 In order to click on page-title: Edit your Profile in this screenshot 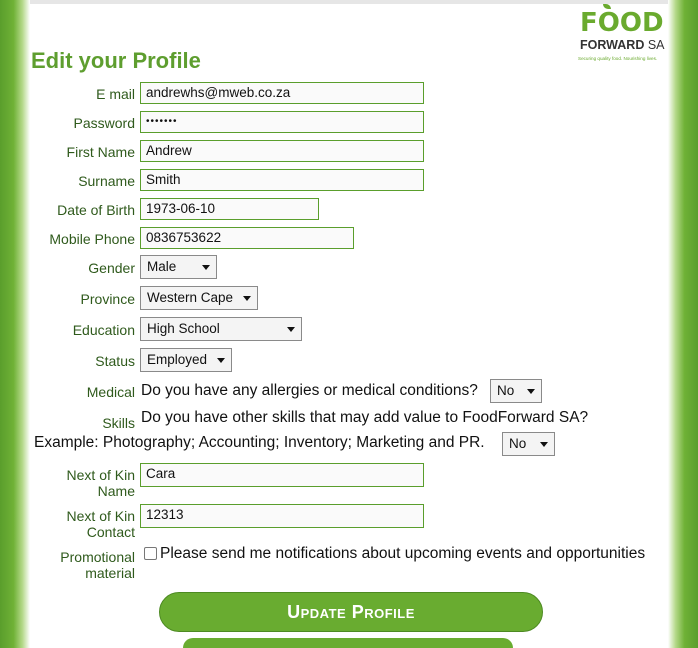, I will do `click(116, 60)`.